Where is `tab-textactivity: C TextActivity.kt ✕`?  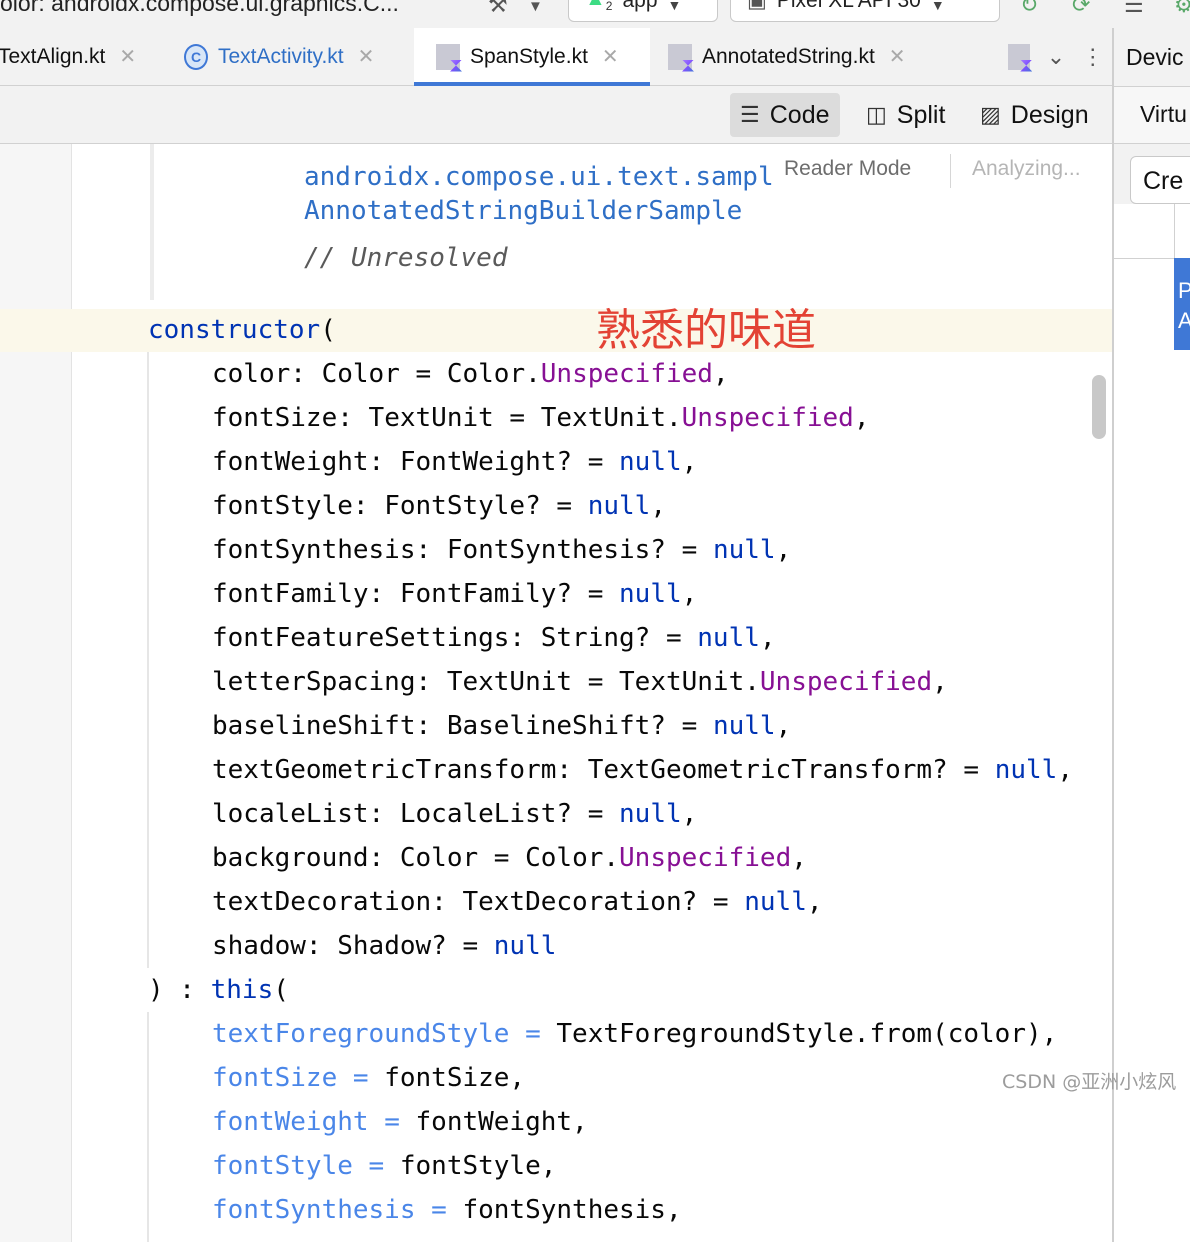 tab-textactivity: C TextActivity.kt ✕ is located at coordinates (298, 56).